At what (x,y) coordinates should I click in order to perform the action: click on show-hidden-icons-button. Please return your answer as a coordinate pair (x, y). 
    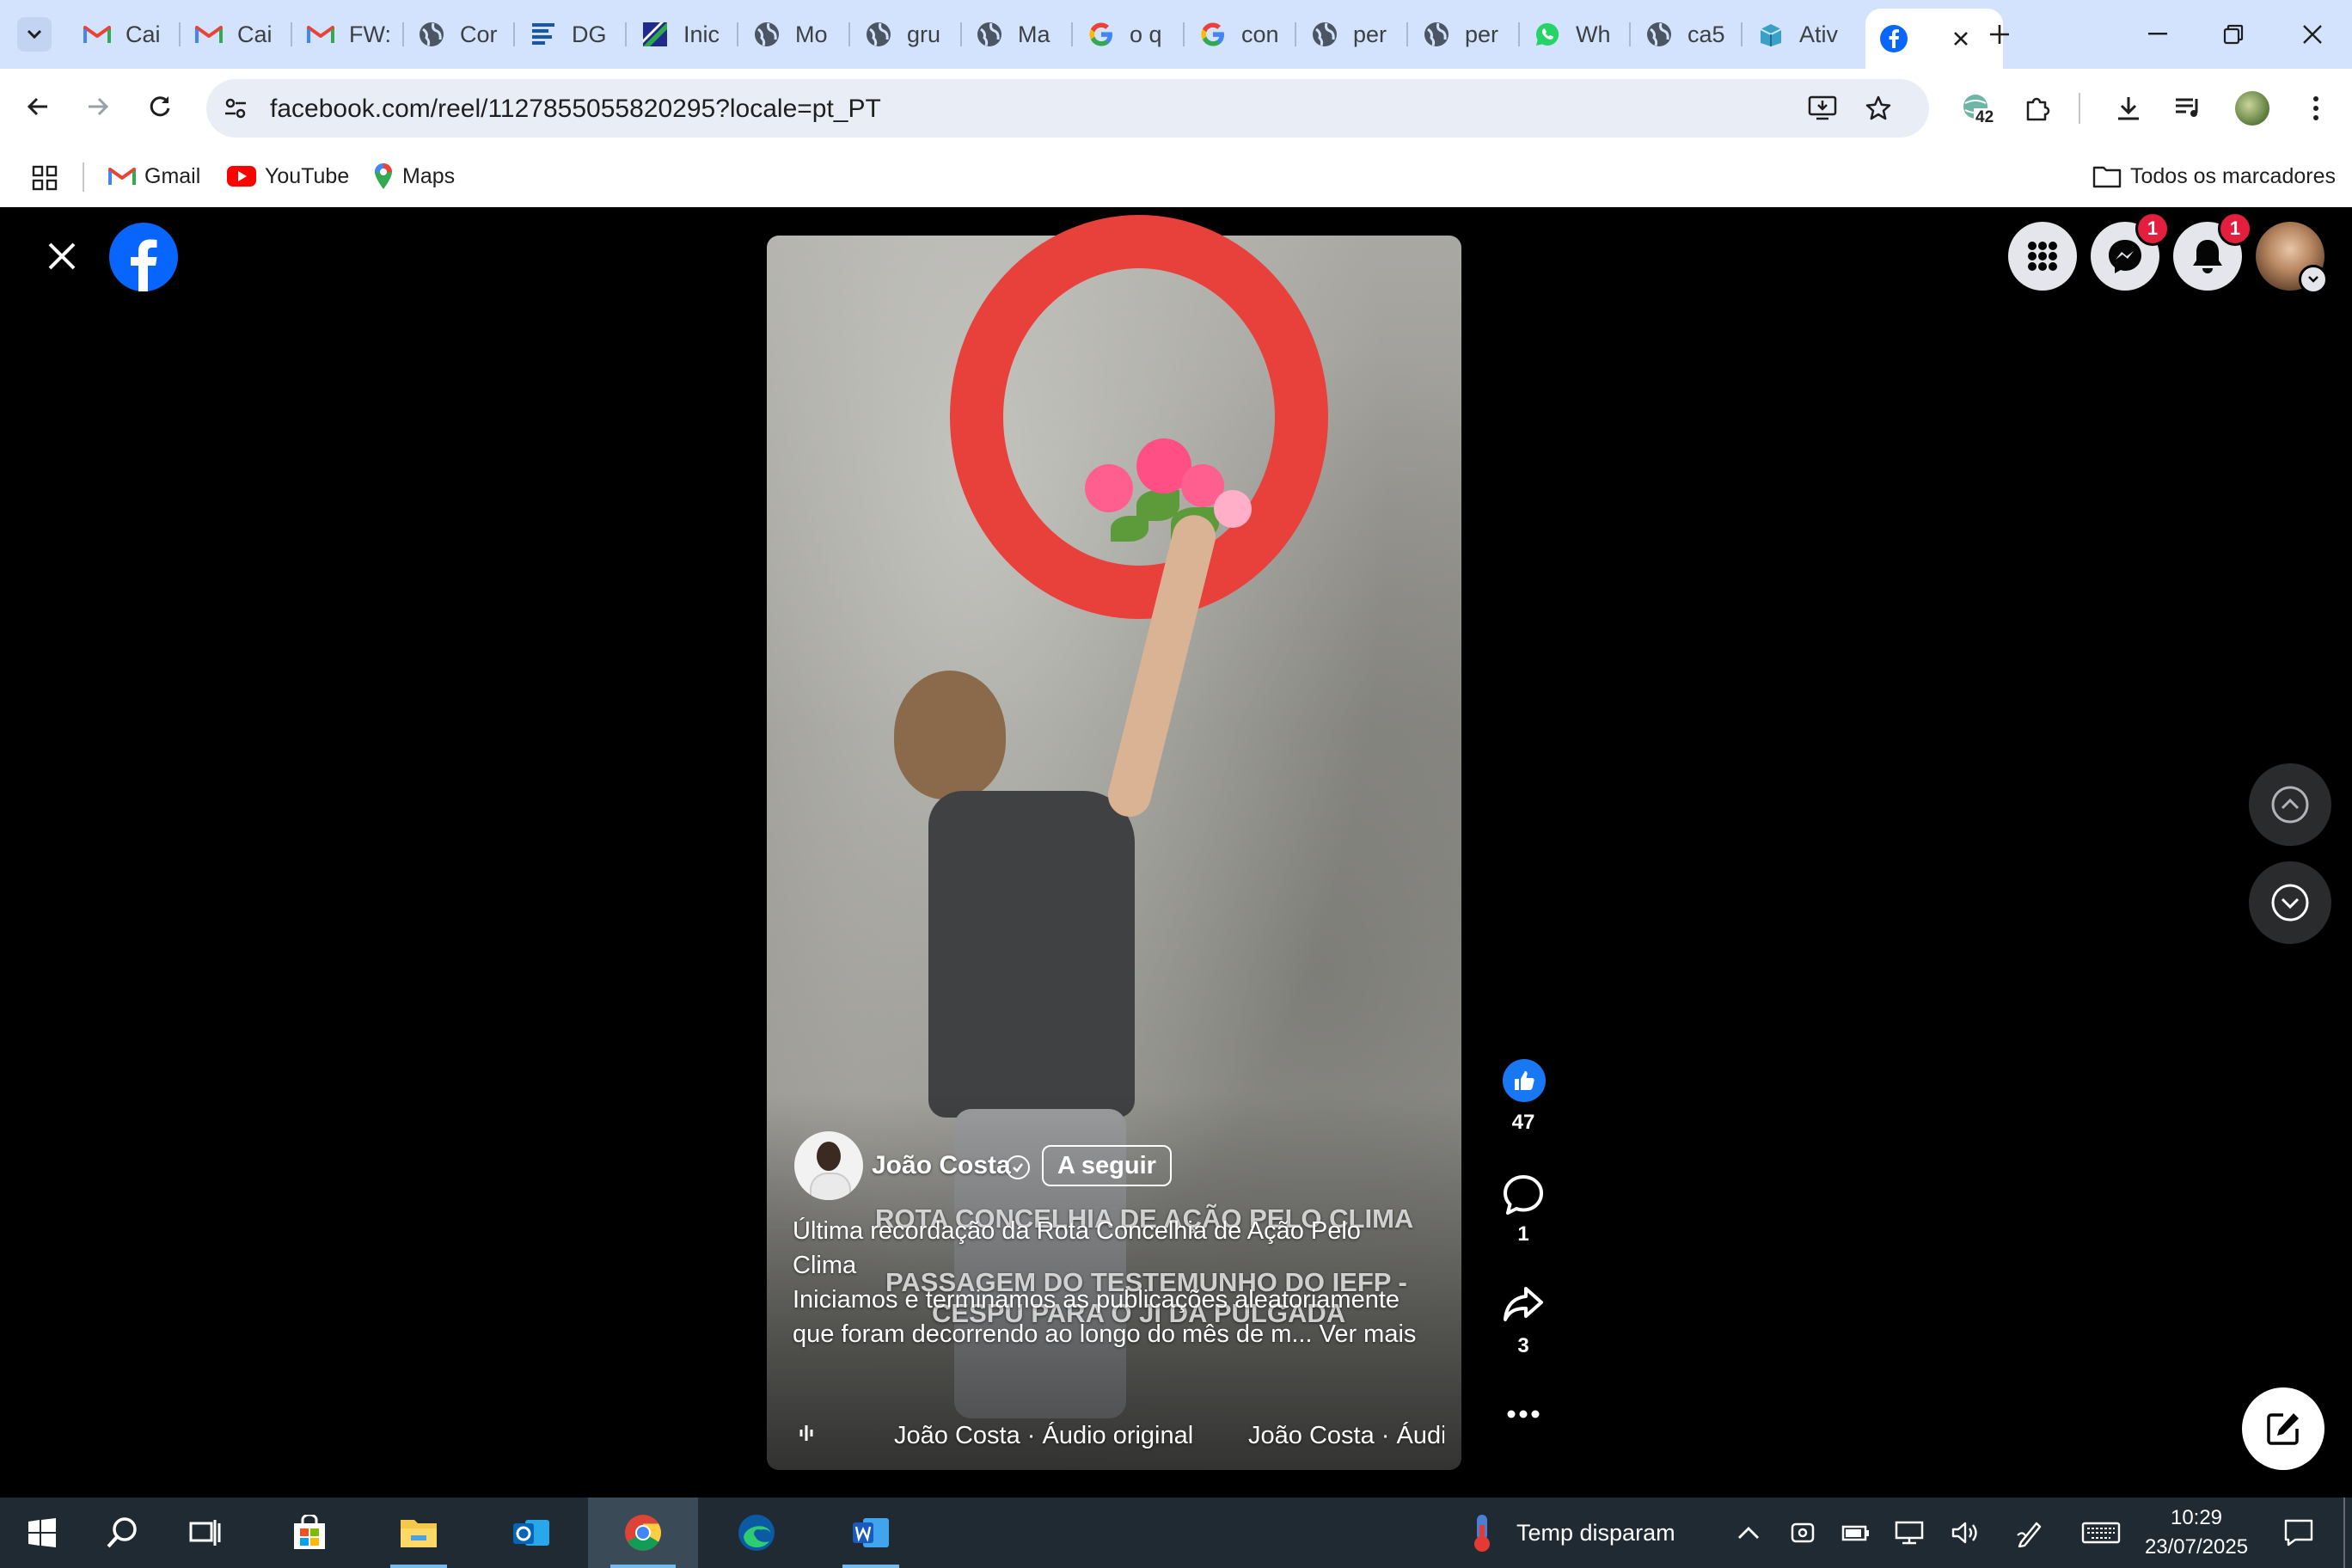
    Looking at the image, I should click on (1748, 1533).